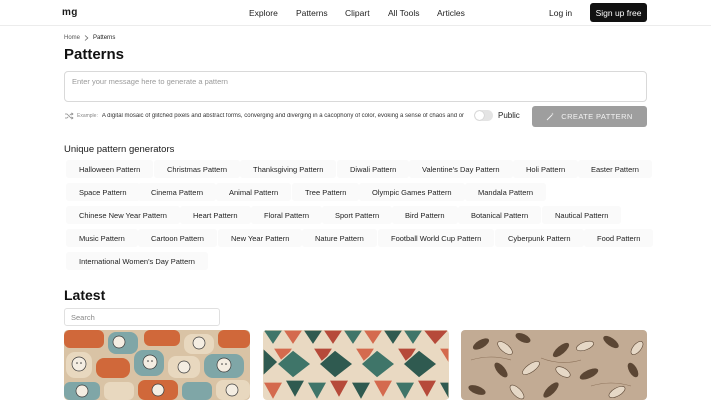 The image size is (711, 400). What do you see at coordinates (69, 116) in the screenshot?
I see `shuffle-icon` at bounding box center [69, 116].